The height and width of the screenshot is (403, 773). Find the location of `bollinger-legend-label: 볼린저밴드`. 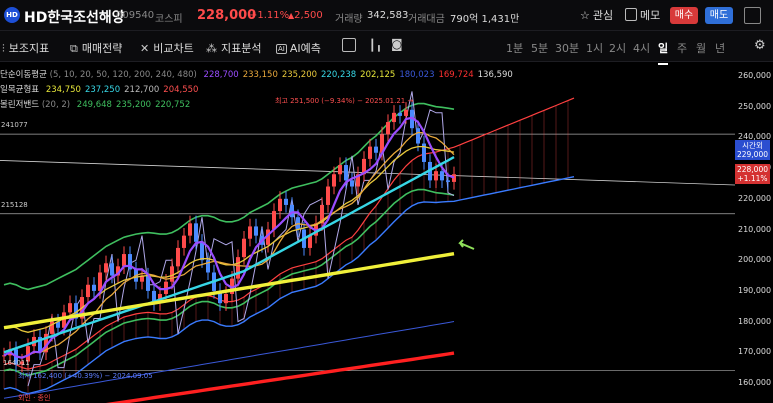

bollinger-legend-label: 볼린저밴드 is located at coordinates (20, 105).